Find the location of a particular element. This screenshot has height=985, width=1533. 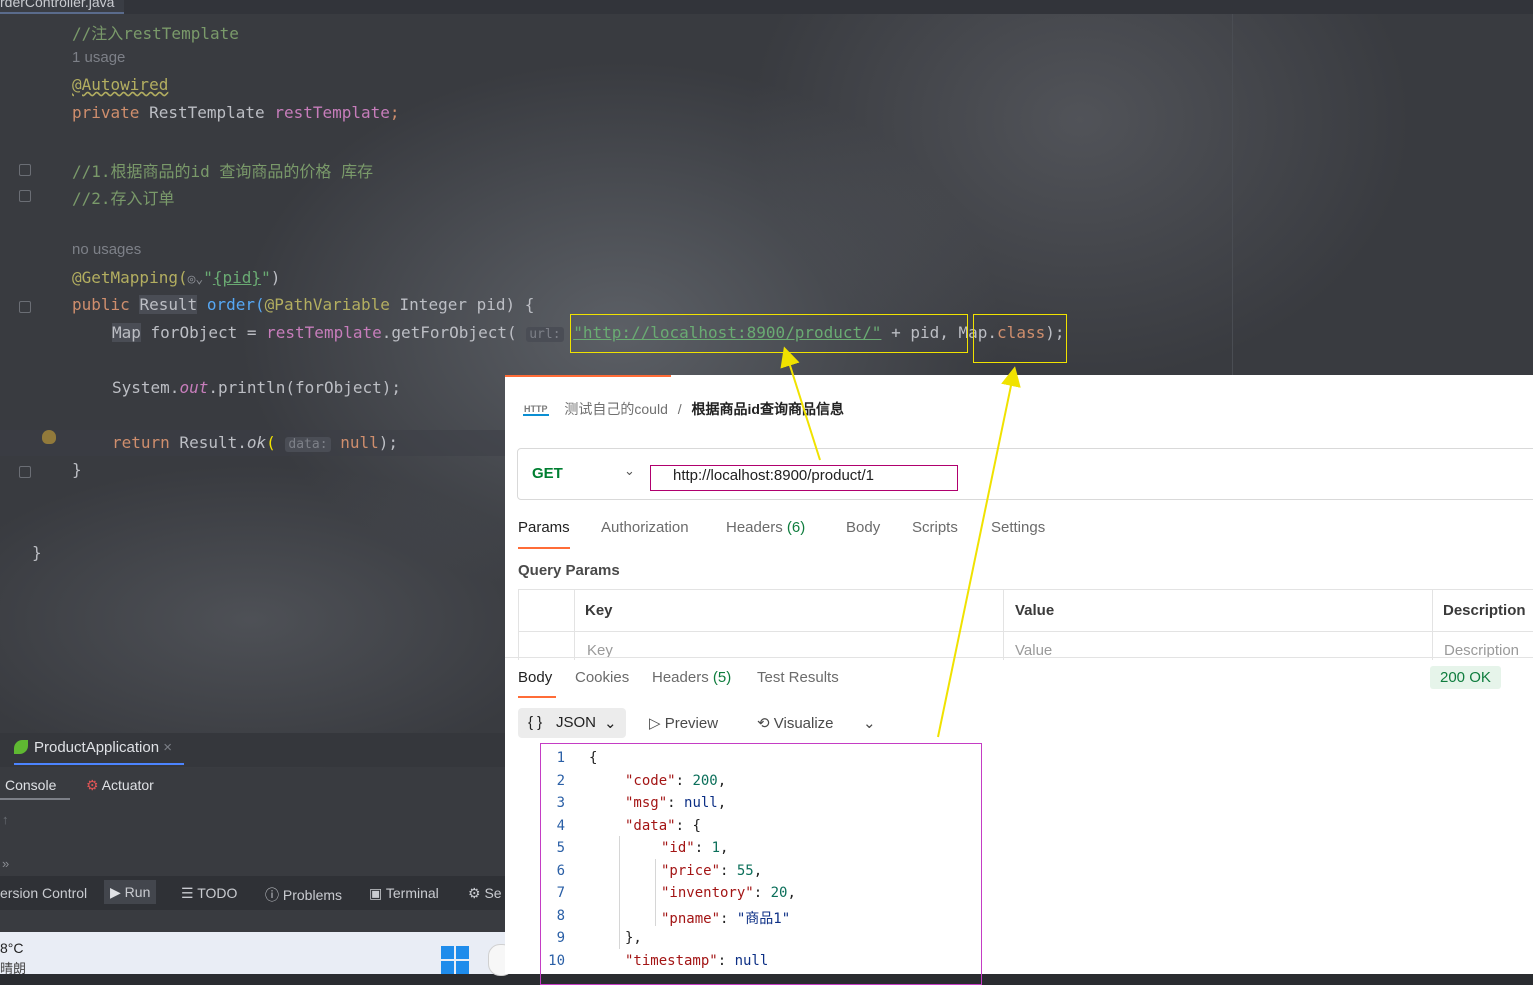

format-select: { } JSON ⌄ is located at coordinates (572, 723).